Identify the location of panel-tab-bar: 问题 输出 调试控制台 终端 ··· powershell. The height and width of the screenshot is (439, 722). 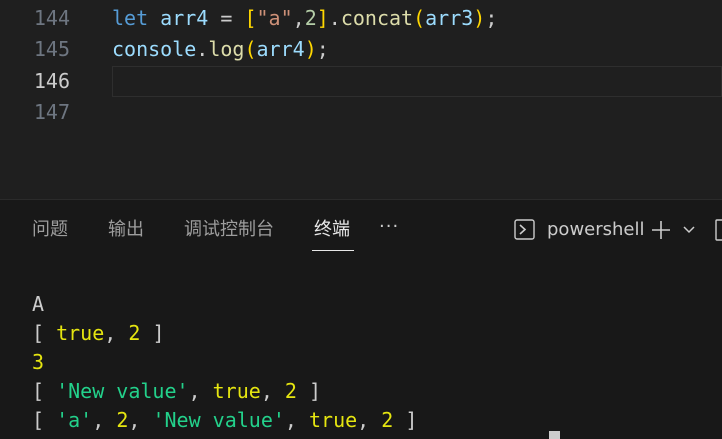
(361, 230).